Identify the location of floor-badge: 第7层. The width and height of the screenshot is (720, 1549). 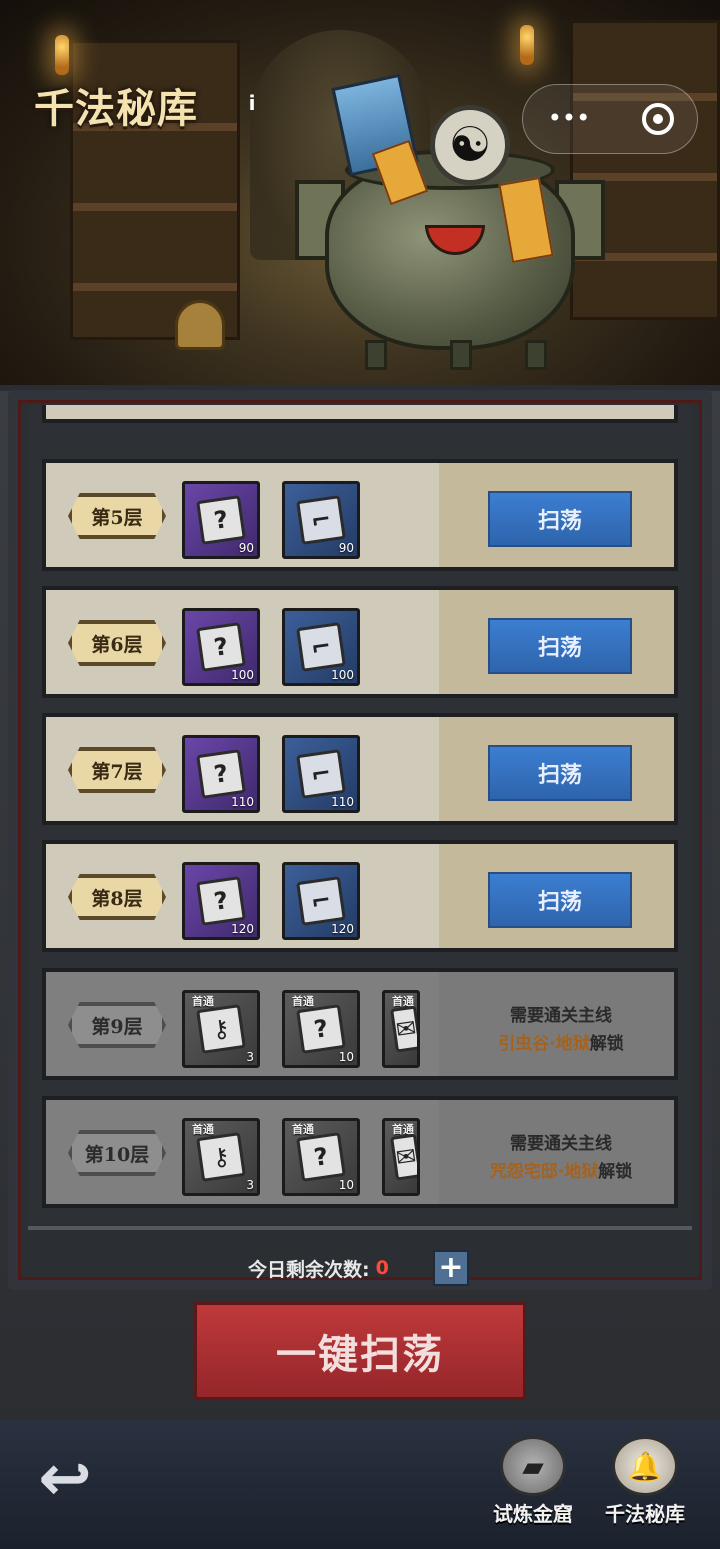
(117, 770).